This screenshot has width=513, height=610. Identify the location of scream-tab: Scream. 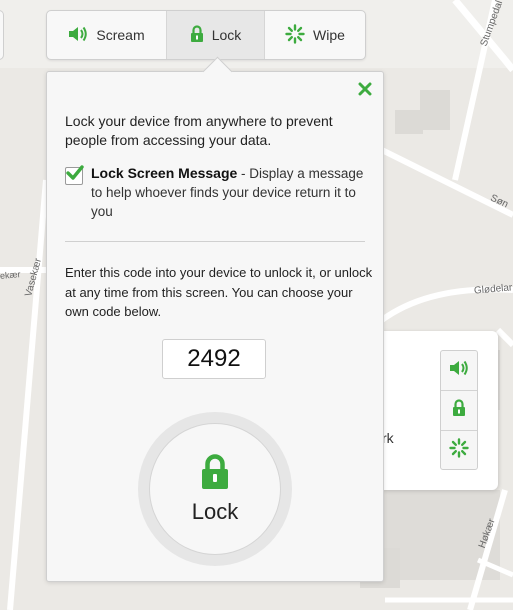
(106, 35).